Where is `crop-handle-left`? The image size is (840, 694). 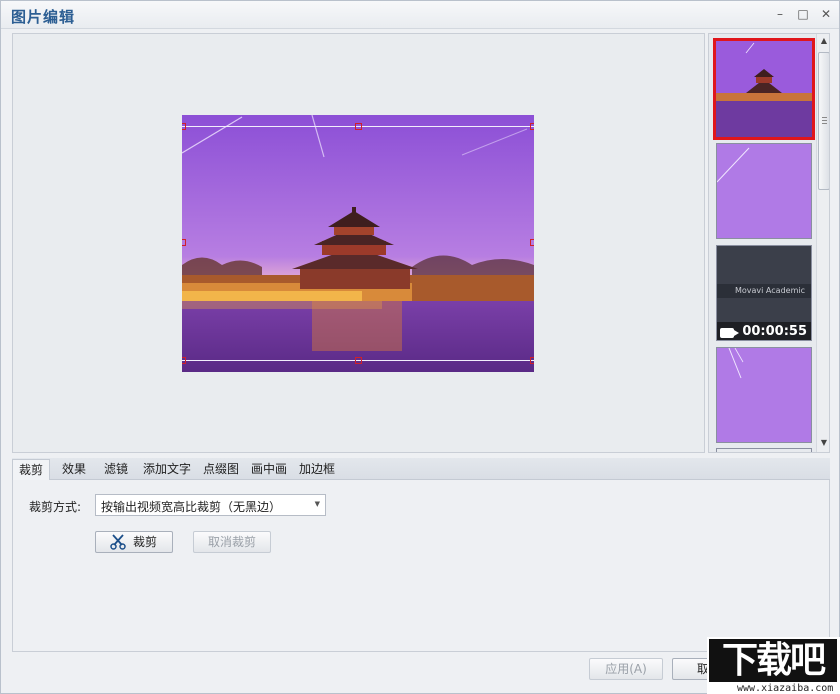
crop-handle-left is located at coordinates (184, 242).